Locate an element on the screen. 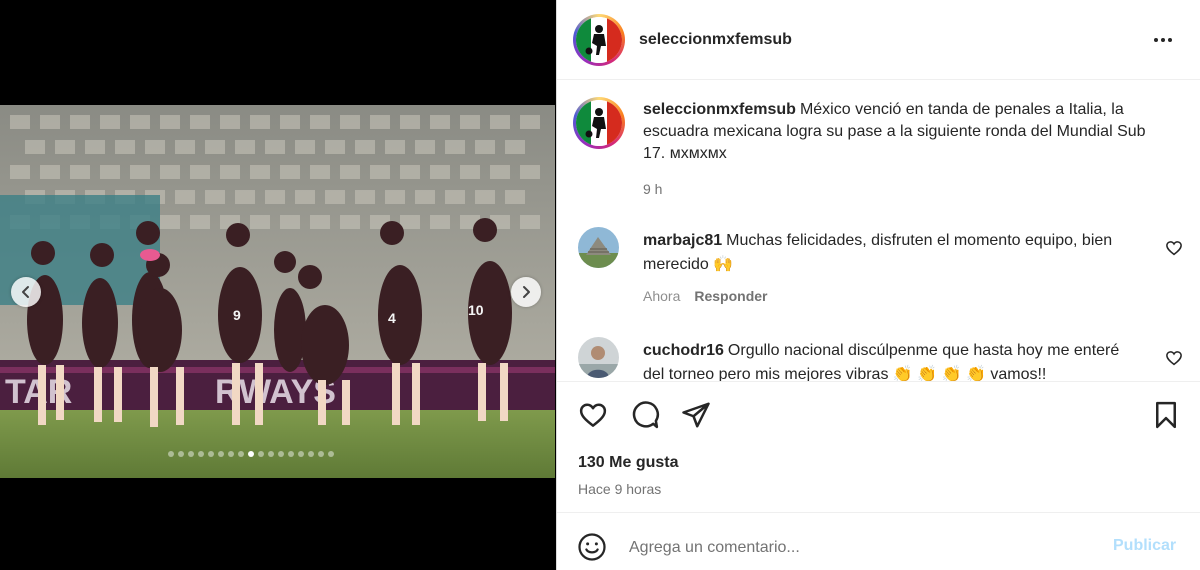  more-options-button is located at coordinates (1163, 40).